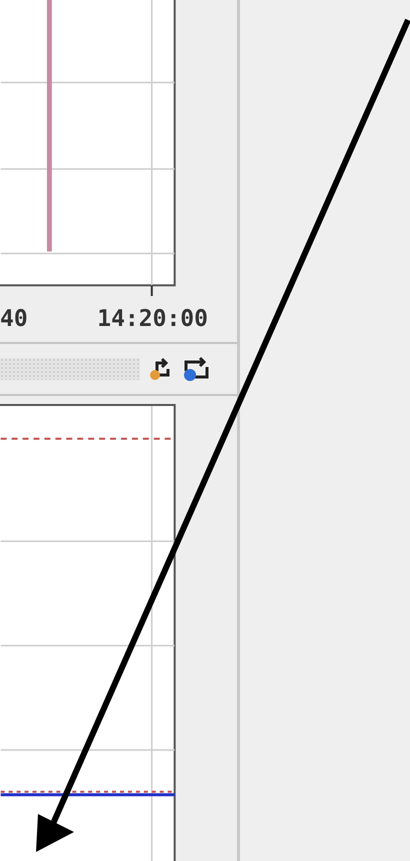  Describe the element at coordinates (152, 319) in the screenshot. I see `axis-label: 14:20:00` at that location.